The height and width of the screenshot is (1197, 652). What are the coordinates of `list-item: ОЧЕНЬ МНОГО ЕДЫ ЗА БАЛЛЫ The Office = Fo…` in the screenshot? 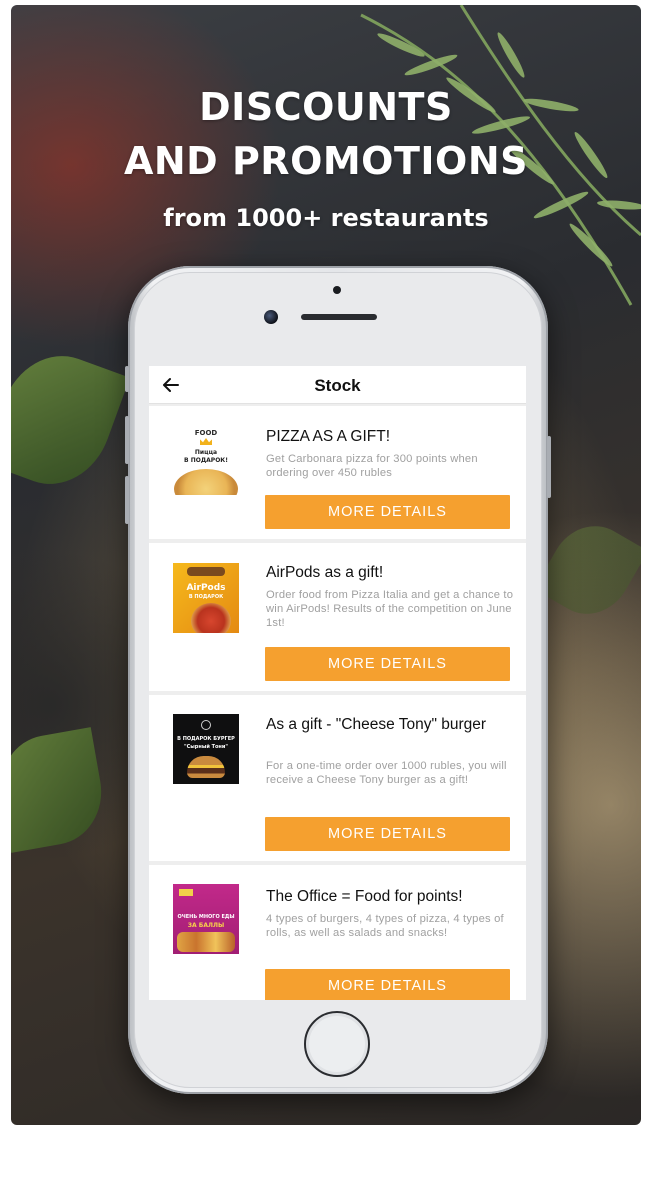 It's located at (337, 932).